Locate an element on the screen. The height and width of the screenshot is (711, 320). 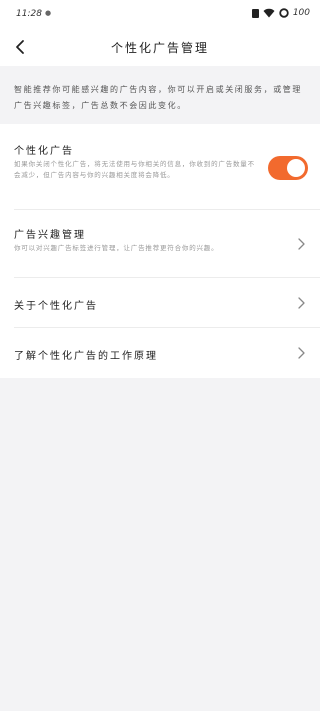
interest-tags-title: 广告兴趣管理 is located at coordinates (50, 235).